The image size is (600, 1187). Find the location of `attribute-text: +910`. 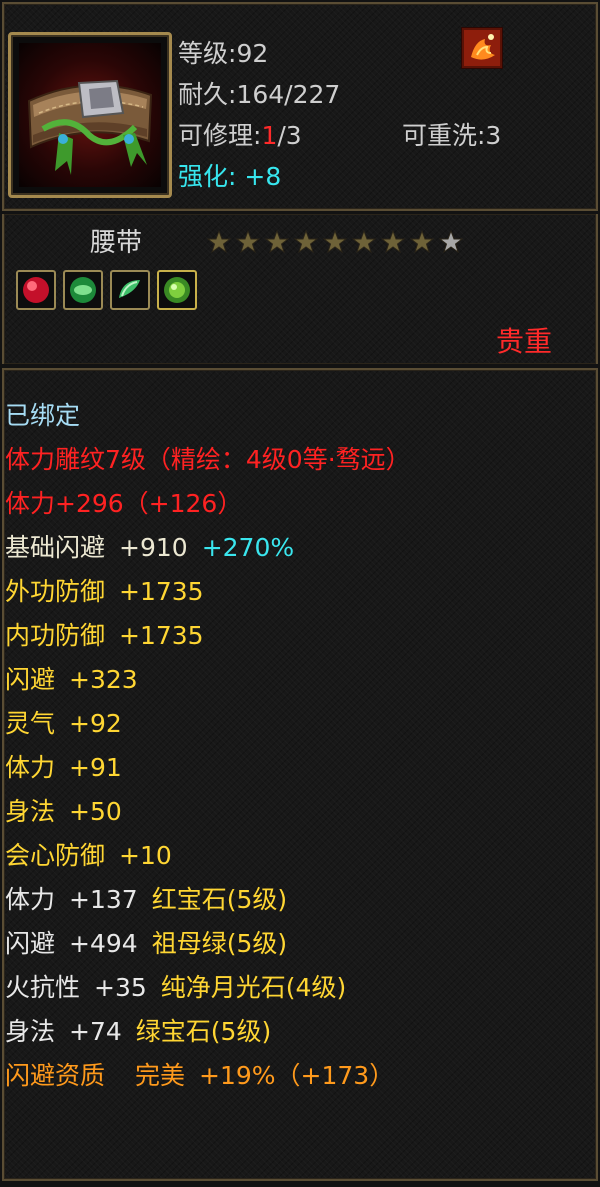

attribute-text: +910 is located at coordinates (153, 547).